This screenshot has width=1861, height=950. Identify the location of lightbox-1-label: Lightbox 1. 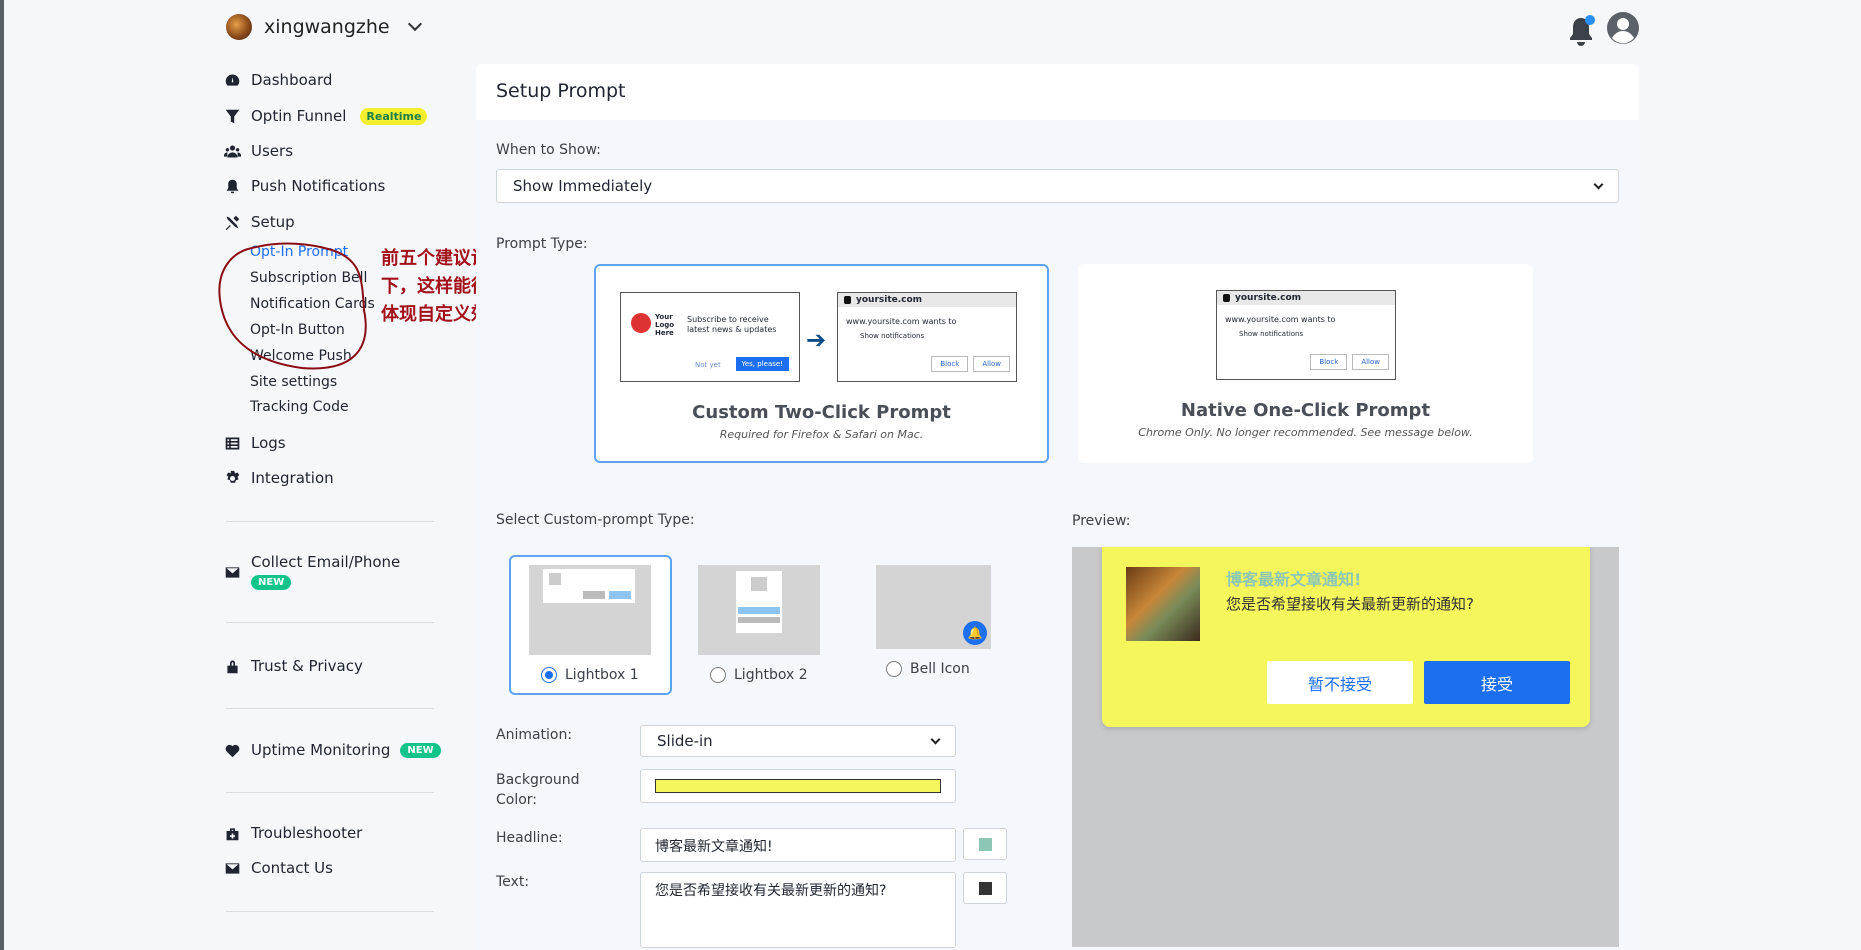
(602, 675).